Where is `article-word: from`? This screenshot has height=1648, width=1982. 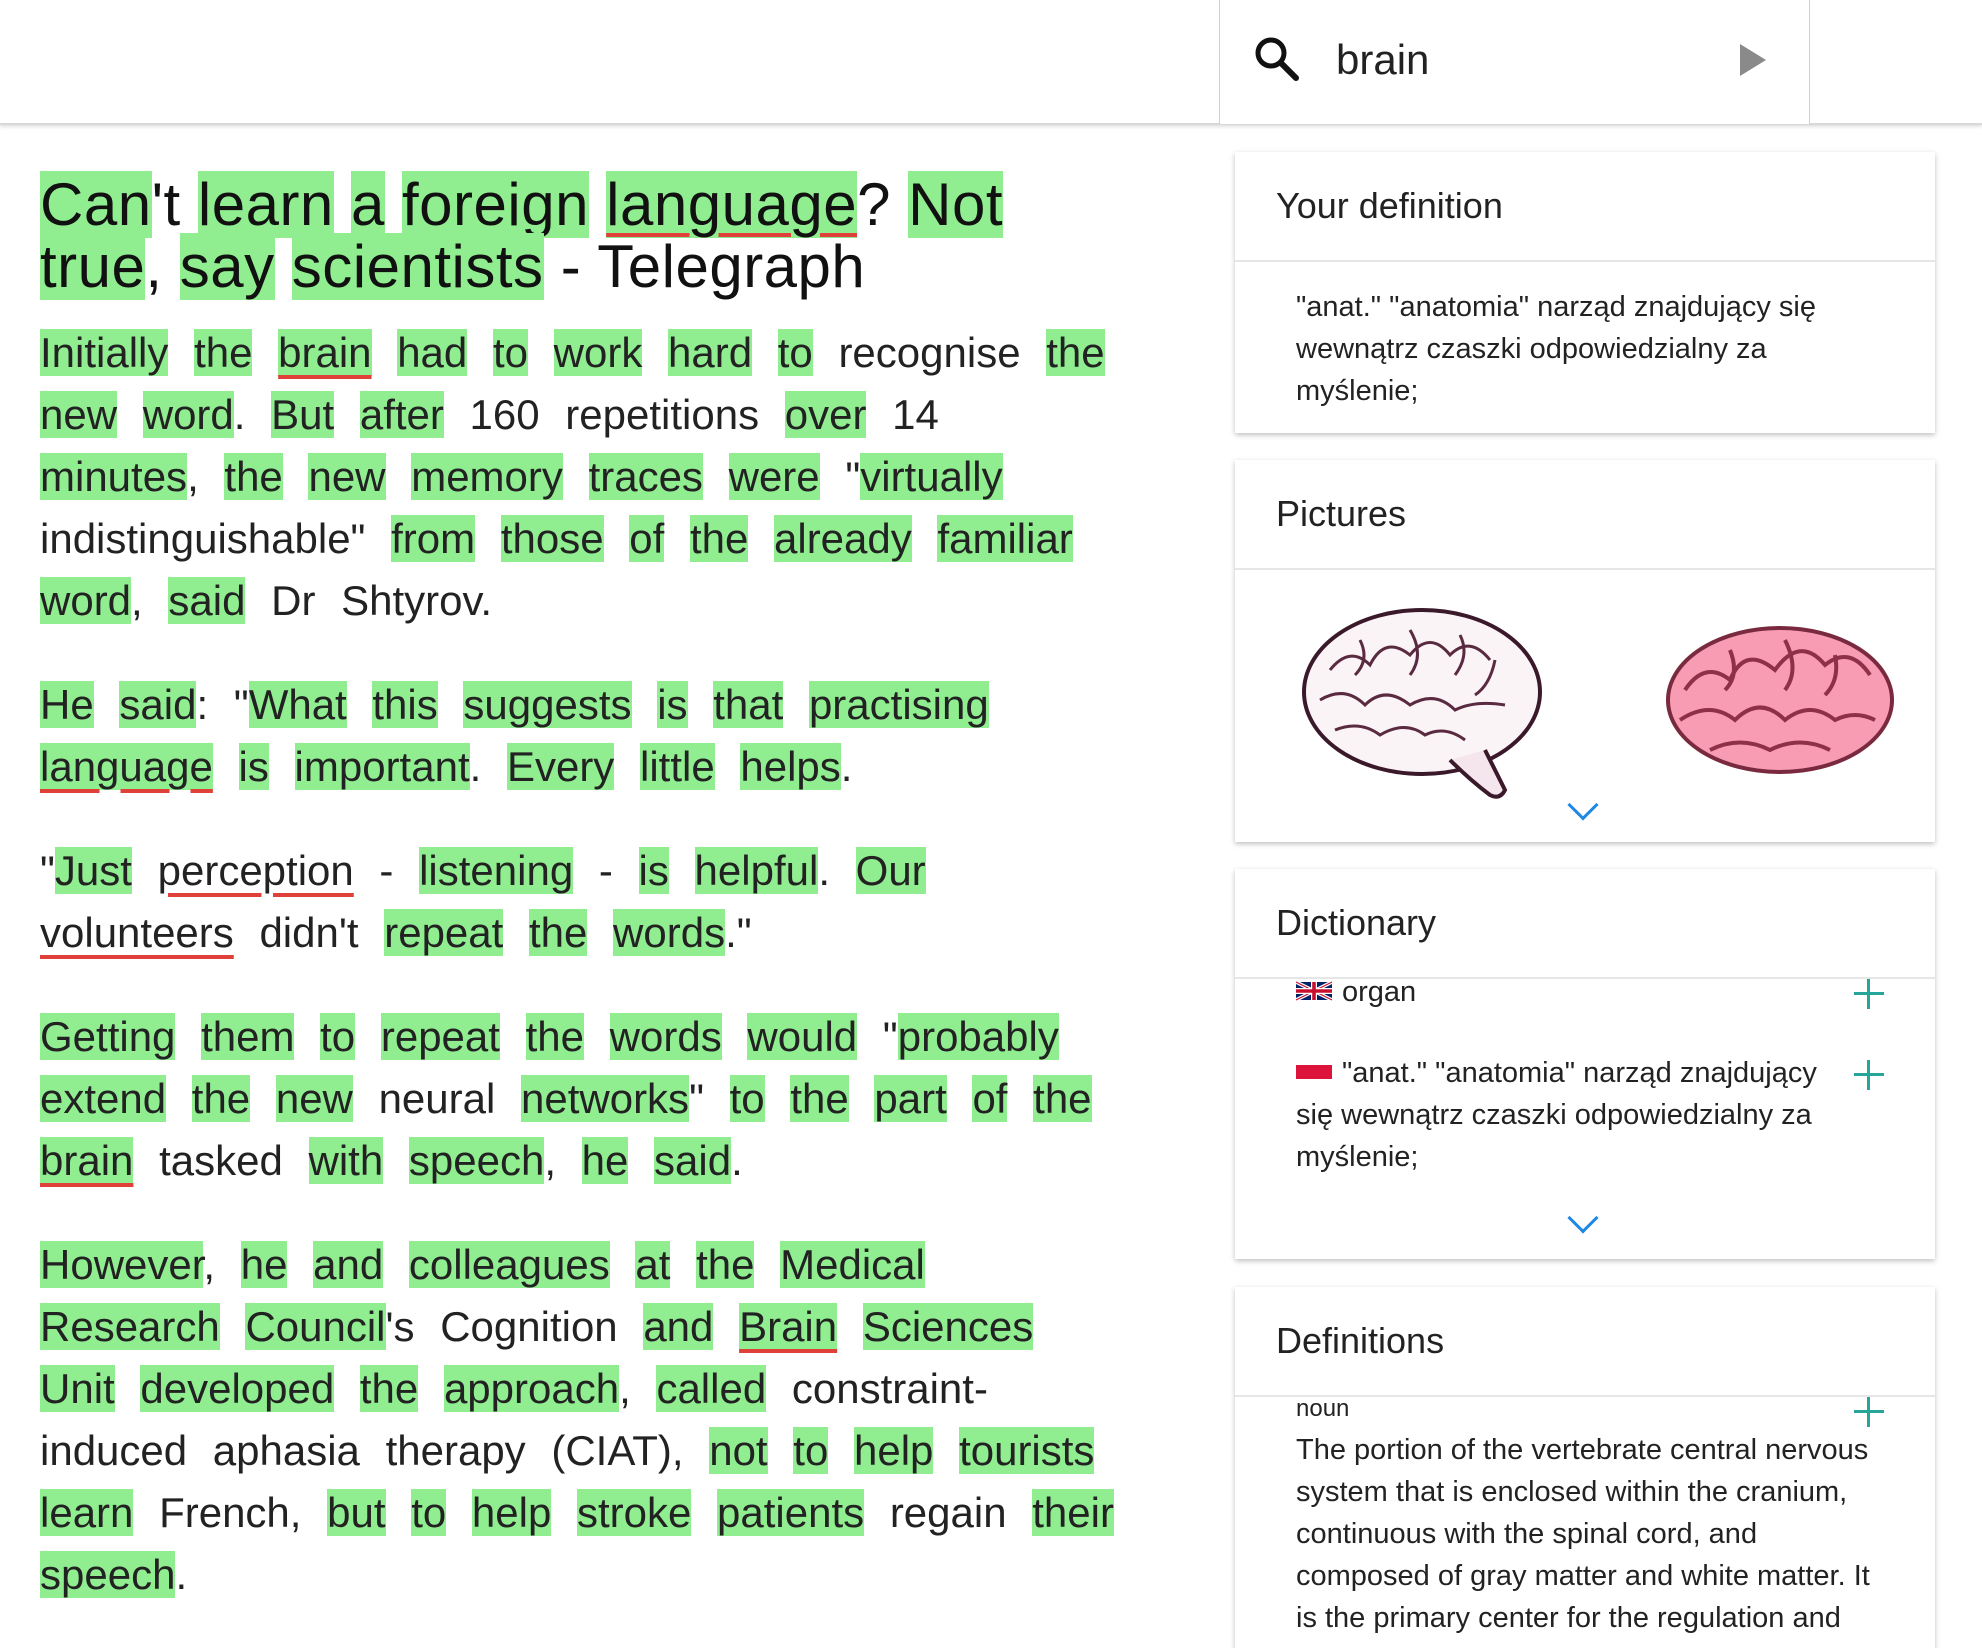
article-word: from is located at coordinates (433, 538).